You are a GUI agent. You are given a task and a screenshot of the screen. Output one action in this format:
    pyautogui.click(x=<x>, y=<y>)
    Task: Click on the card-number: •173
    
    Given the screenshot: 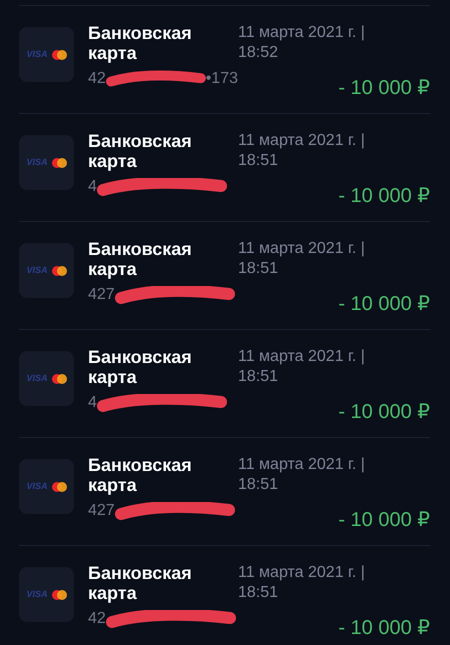 What is the action you would take?
    pyautogui.click(x=222, y=79)
    